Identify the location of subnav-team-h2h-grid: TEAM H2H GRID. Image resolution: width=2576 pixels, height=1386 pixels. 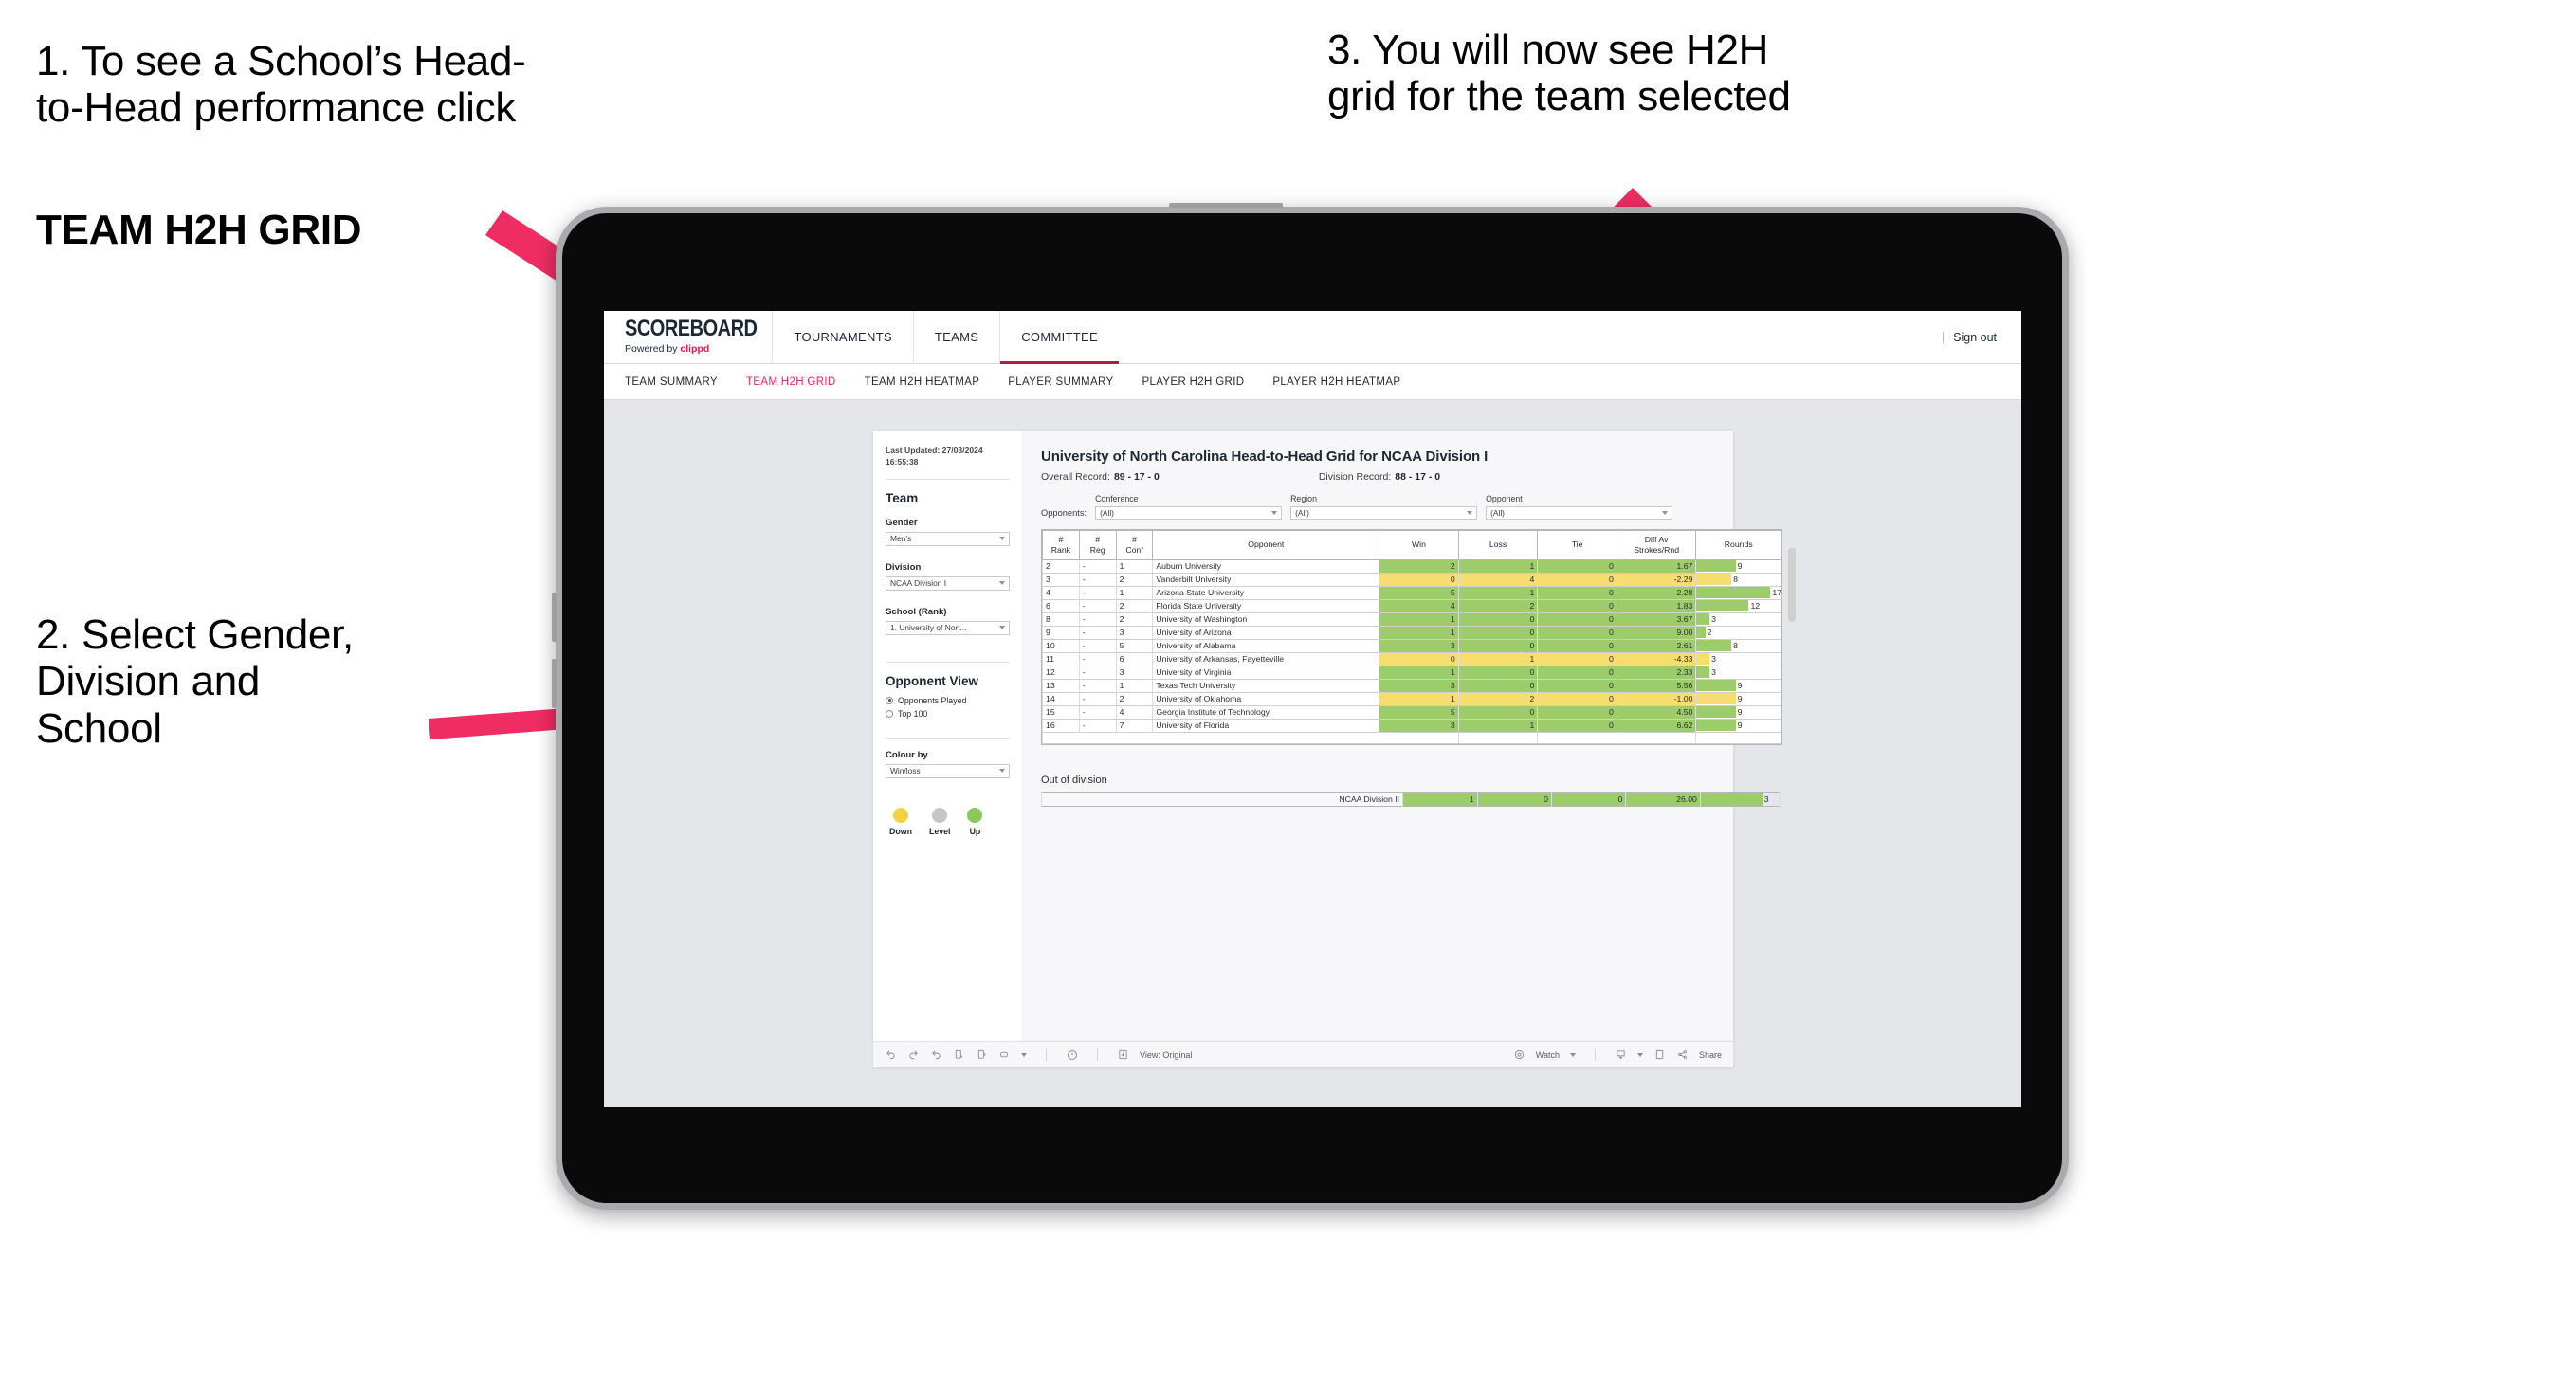
(791, 382).